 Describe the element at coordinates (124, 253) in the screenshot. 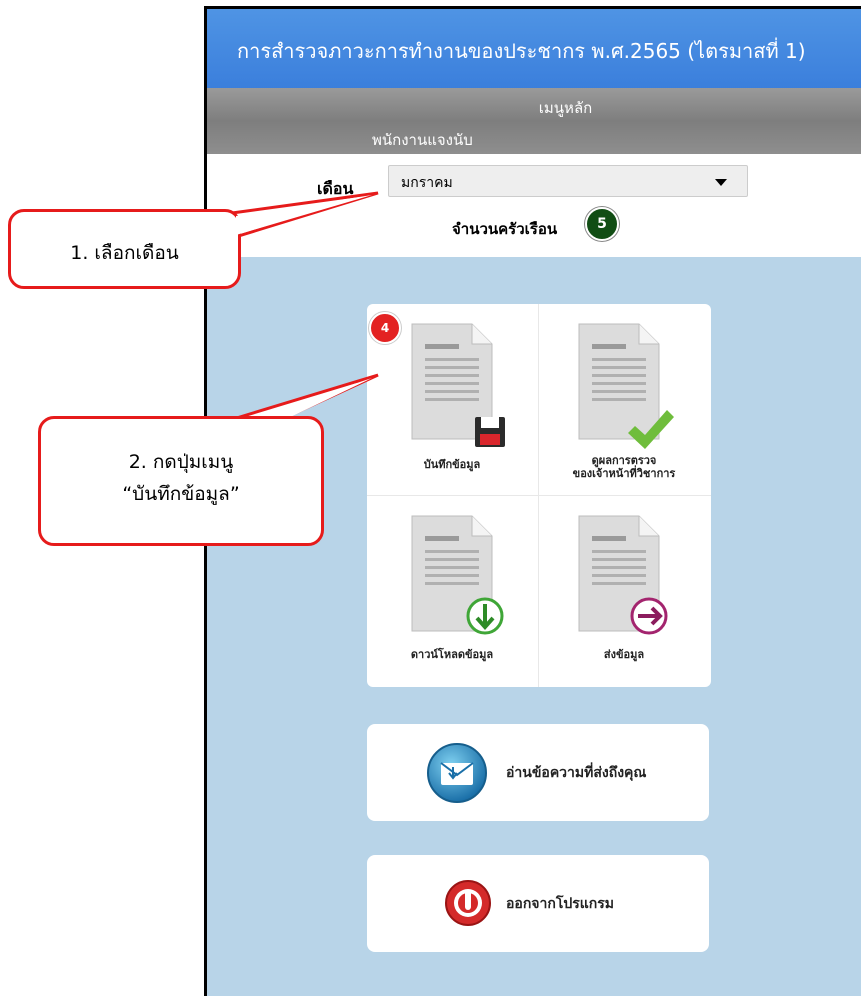

I see `callout-step-1-text: 1. เลือกเดือน` at that location.